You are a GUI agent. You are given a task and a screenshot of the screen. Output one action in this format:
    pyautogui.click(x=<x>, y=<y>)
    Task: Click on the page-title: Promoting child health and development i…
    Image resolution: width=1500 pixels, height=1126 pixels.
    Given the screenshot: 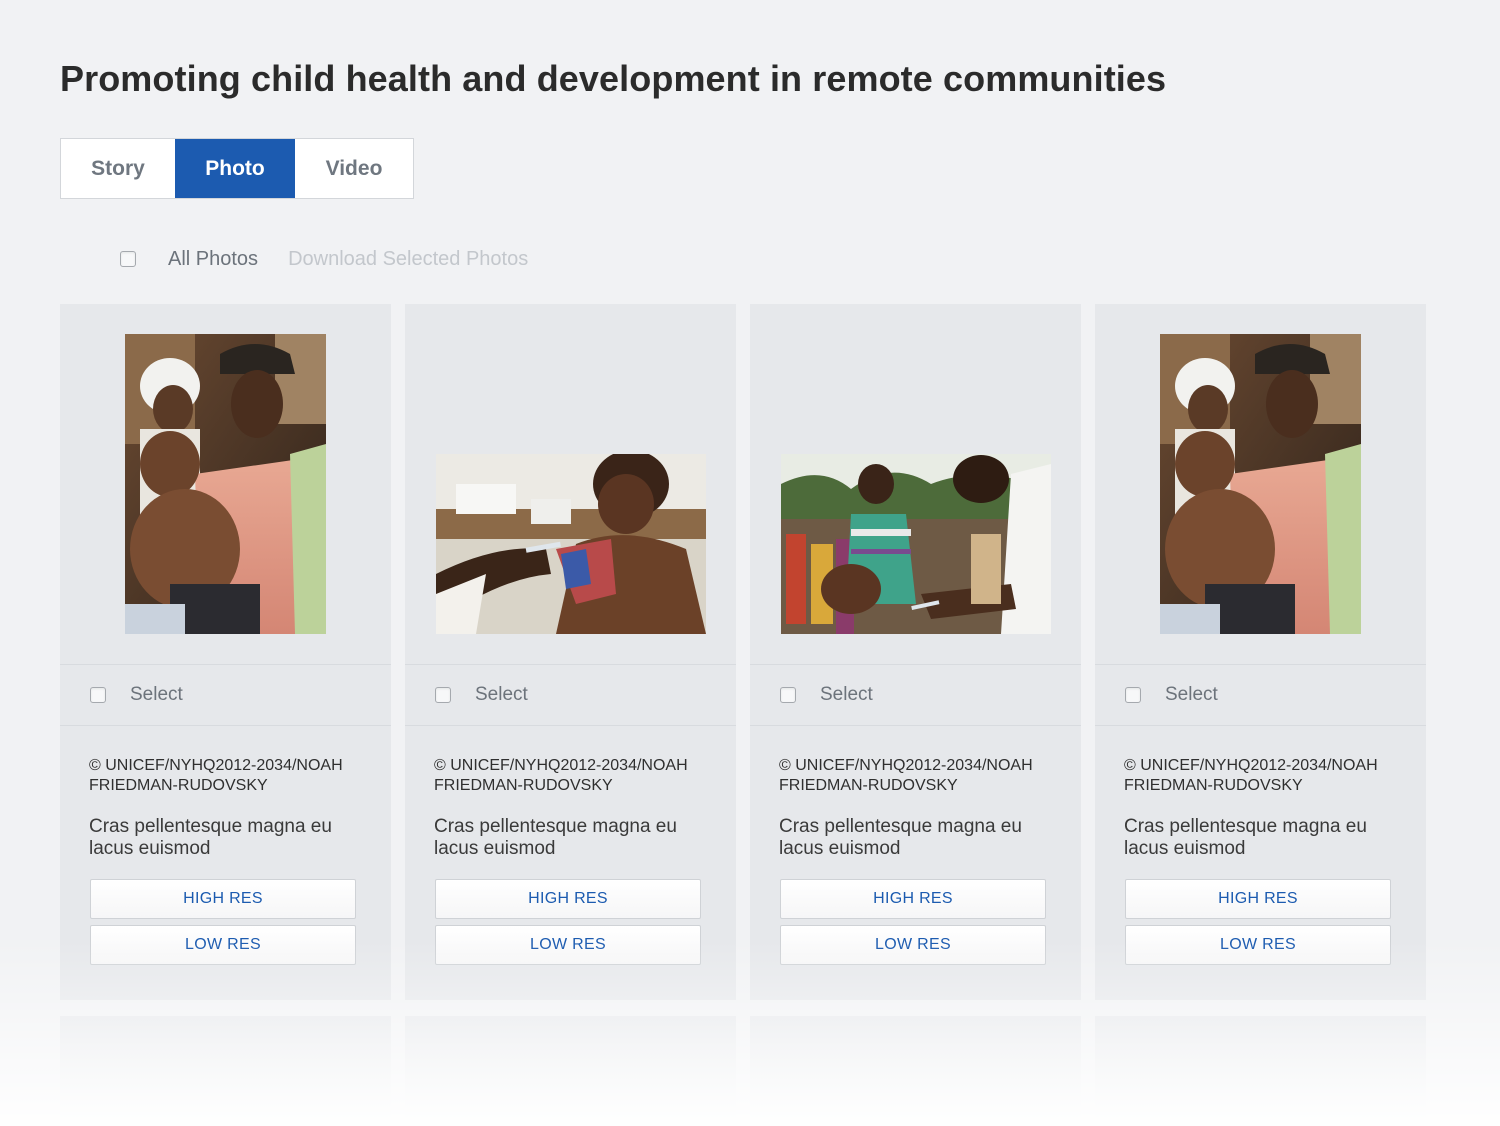 What is the action you would take?
    pyautogui.click(x=613, y=78)
    